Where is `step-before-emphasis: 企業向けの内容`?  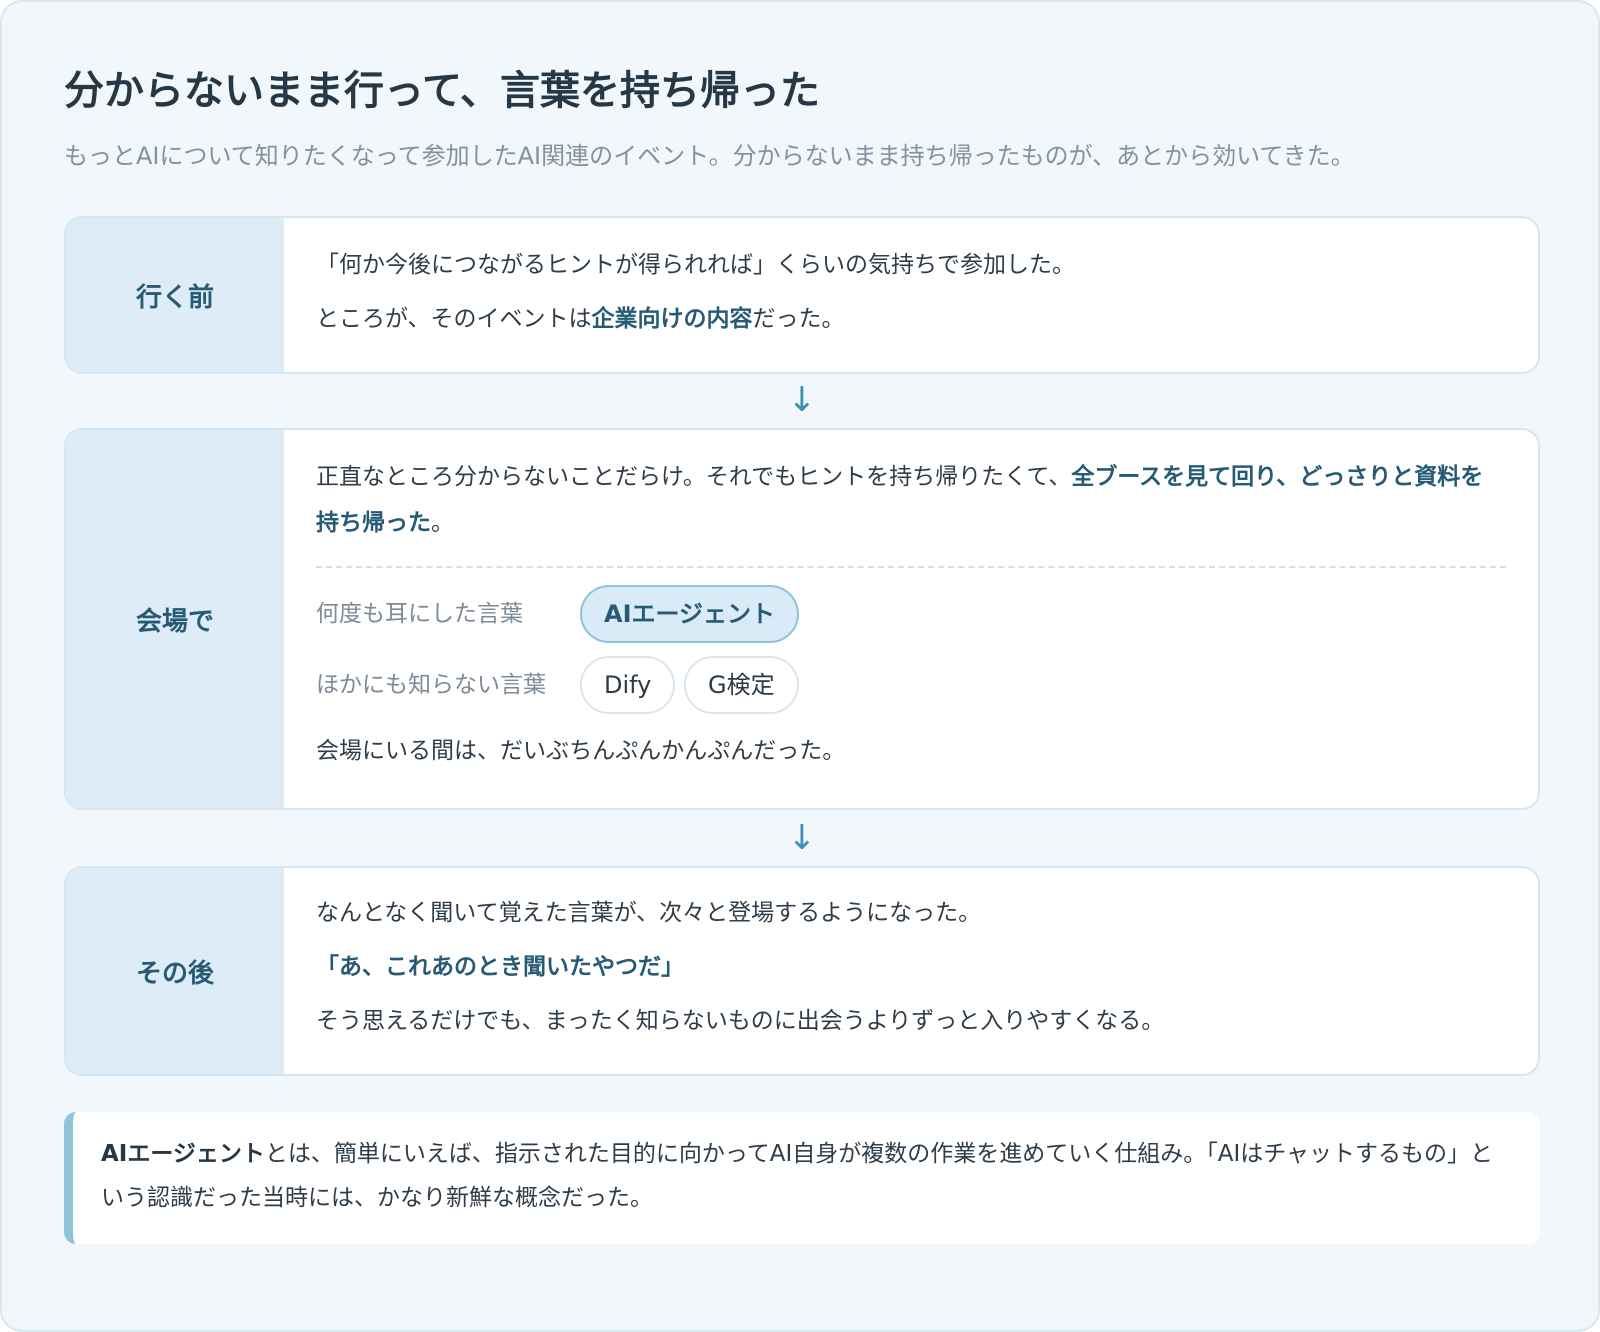
step-before-emphasis: 企業向けの内容 is located at coordinates (672, 319).